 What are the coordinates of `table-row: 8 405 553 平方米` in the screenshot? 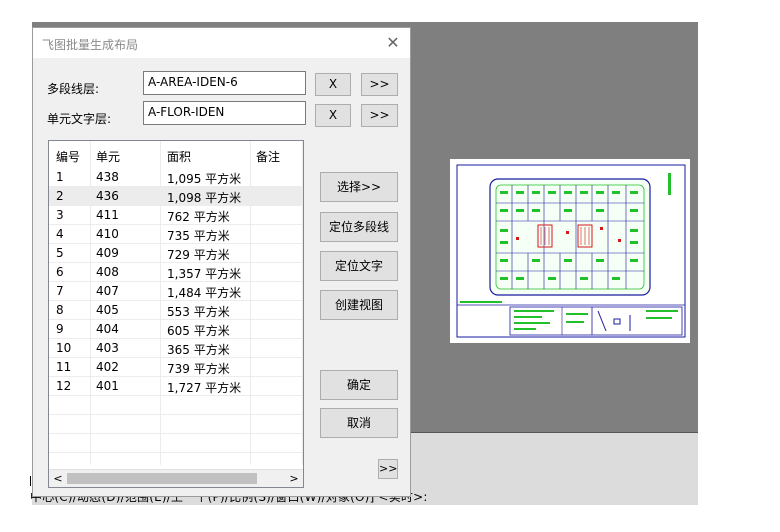 It's located at (176, 310).